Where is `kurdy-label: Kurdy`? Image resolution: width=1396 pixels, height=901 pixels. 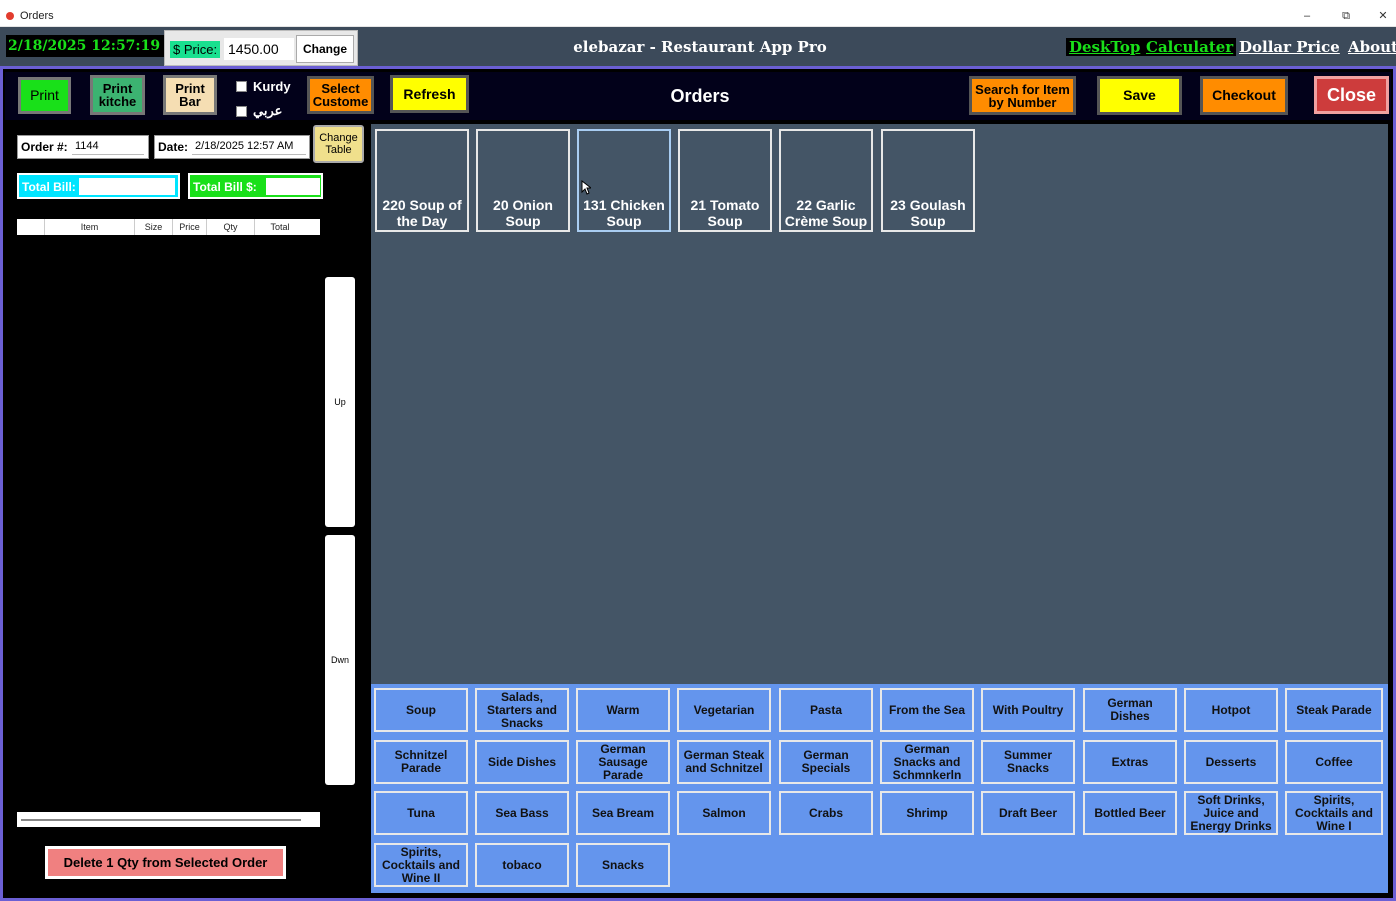
kurdy-label: Kurdy is located at coordinates (272, 86).